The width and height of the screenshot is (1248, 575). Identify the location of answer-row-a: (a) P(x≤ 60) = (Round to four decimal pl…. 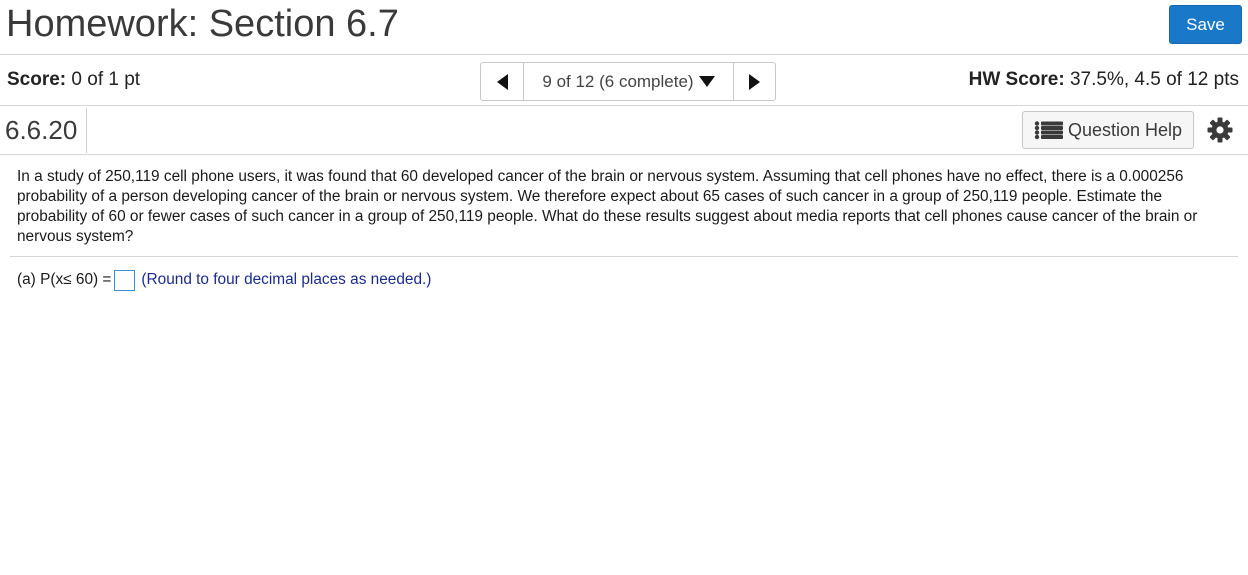
(224, 280).